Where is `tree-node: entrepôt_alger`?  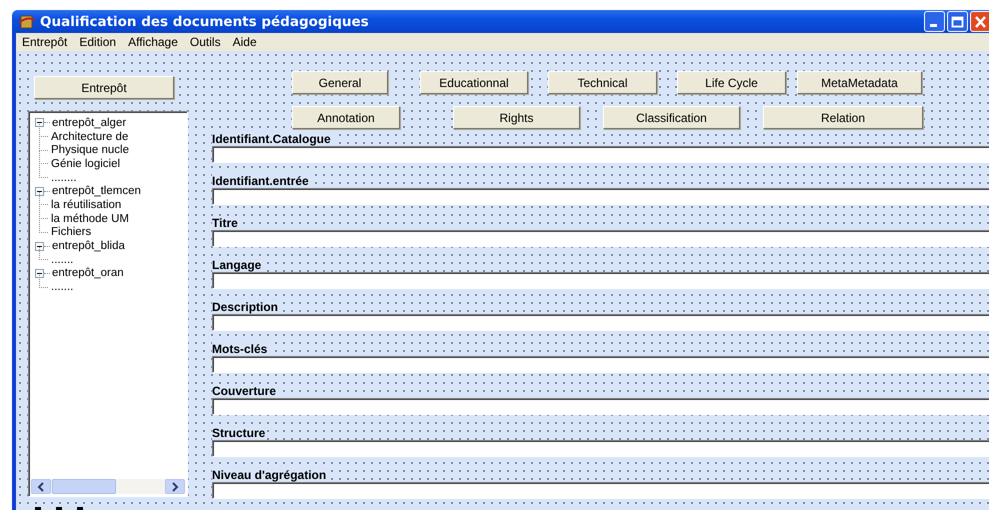 tree-node: entrepôt_alger is located at coordinates (89, 122).